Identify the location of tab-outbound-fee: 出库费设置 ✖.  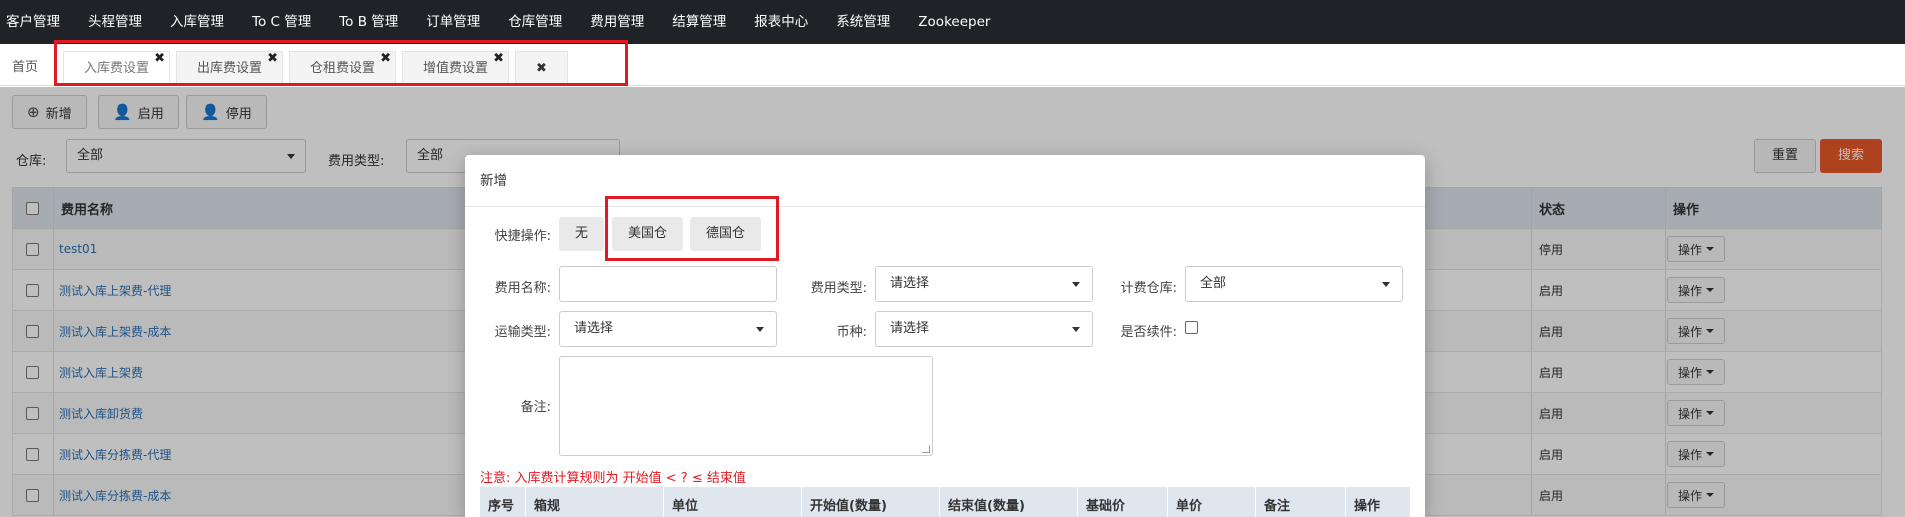
(230, 68).